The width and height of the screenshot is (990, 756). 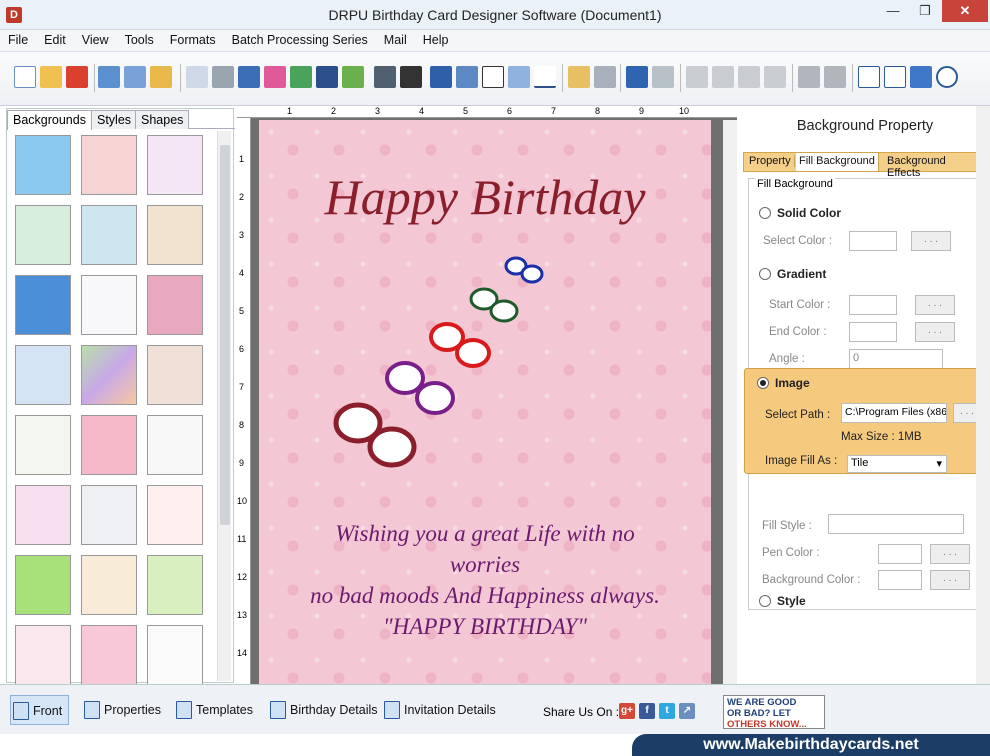 What do you see at coordinates (193, 38) in the screenshot?
I see `menu-formats: Formats` at bounding box center [193, 38].